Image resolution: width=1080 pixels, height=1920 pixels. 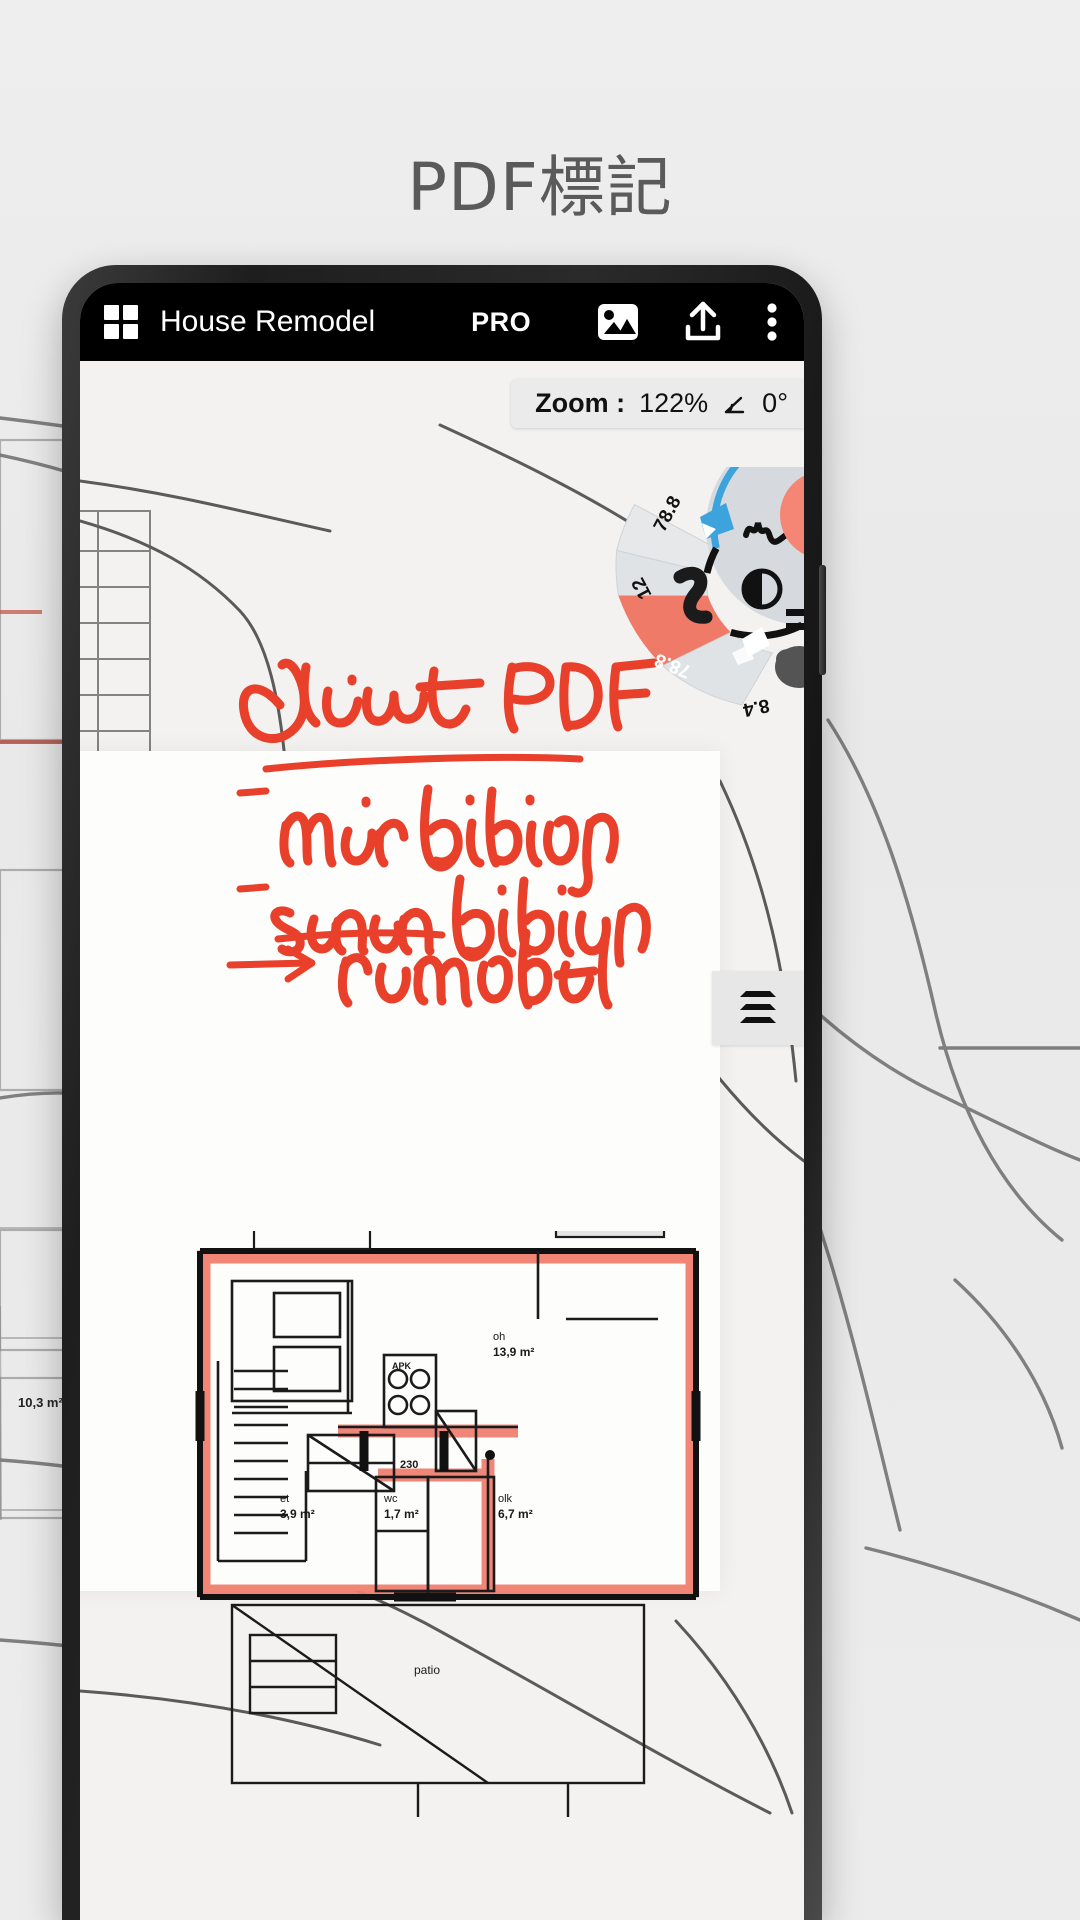 What do you see at coordinates (515, 1507) in the screenshot?
I see `room-label-olk: olk 6,7 m²` at bounding box center [515, 1507].